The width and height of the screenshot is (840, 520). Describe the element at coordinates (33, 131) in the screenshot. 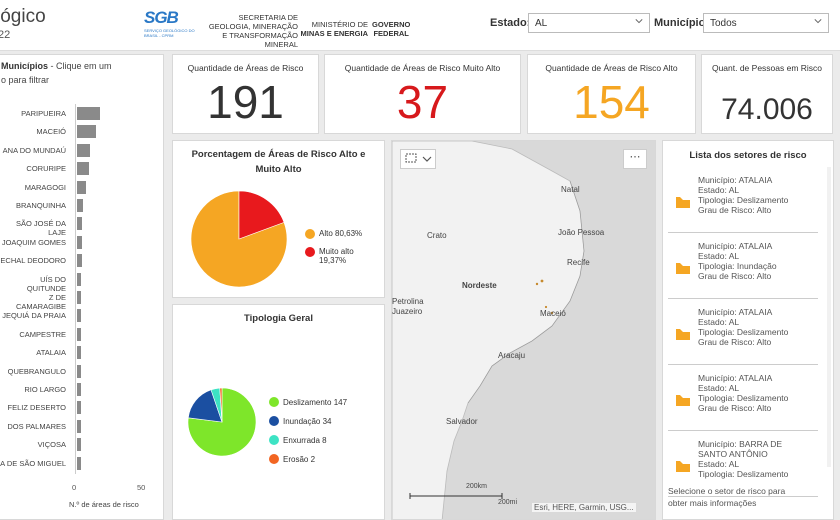

I see `bar-category-label: MACEIÓ` at that location.